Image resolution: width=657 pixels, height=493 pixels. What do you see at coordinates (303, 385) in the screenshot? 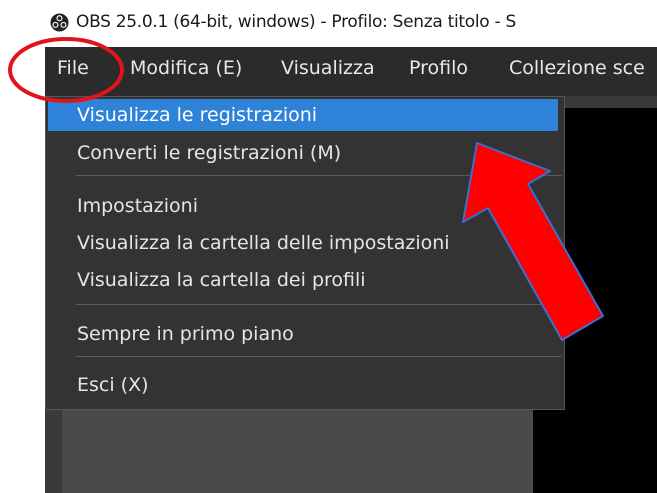
I see `menu-item-esci: Esci (X)` at bounding box center [303, 385].